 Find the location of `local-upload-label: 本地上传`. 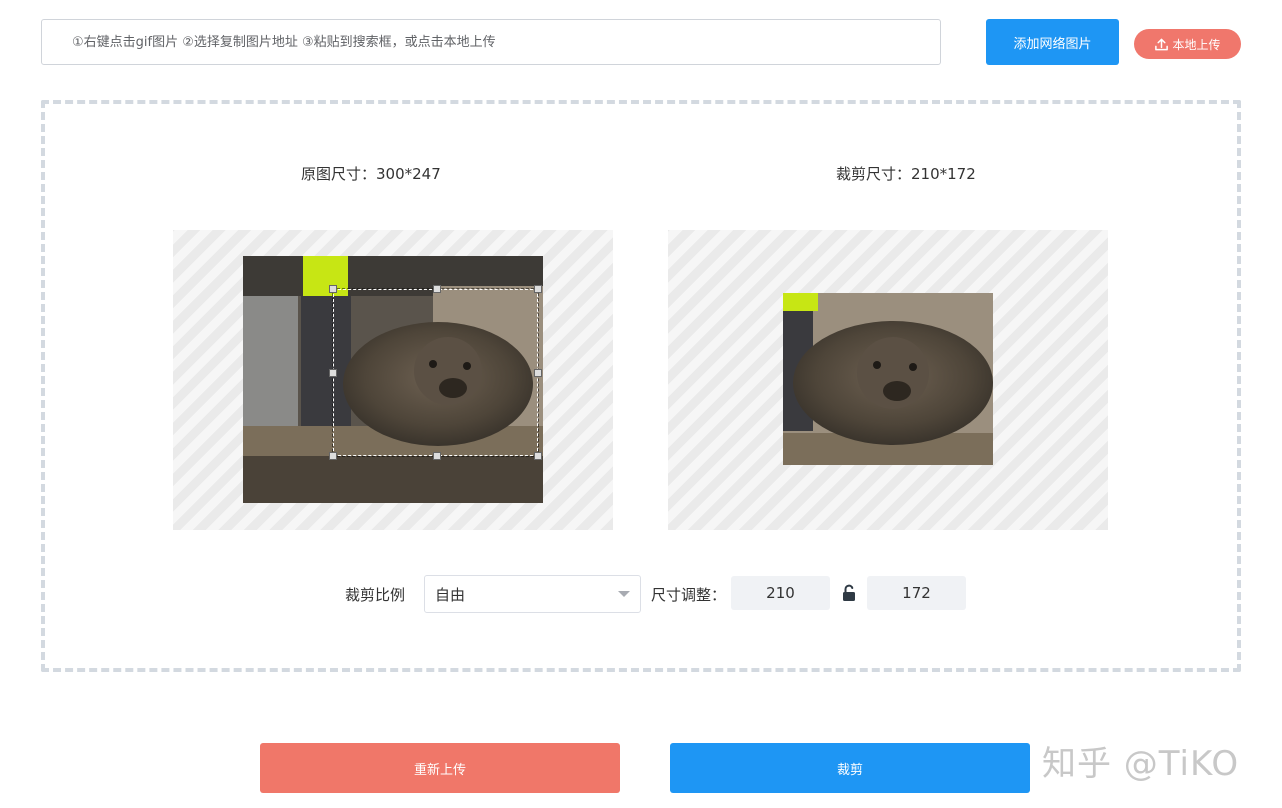

local-upload-label: 本地上传 is located at coordinates (1196, 44).